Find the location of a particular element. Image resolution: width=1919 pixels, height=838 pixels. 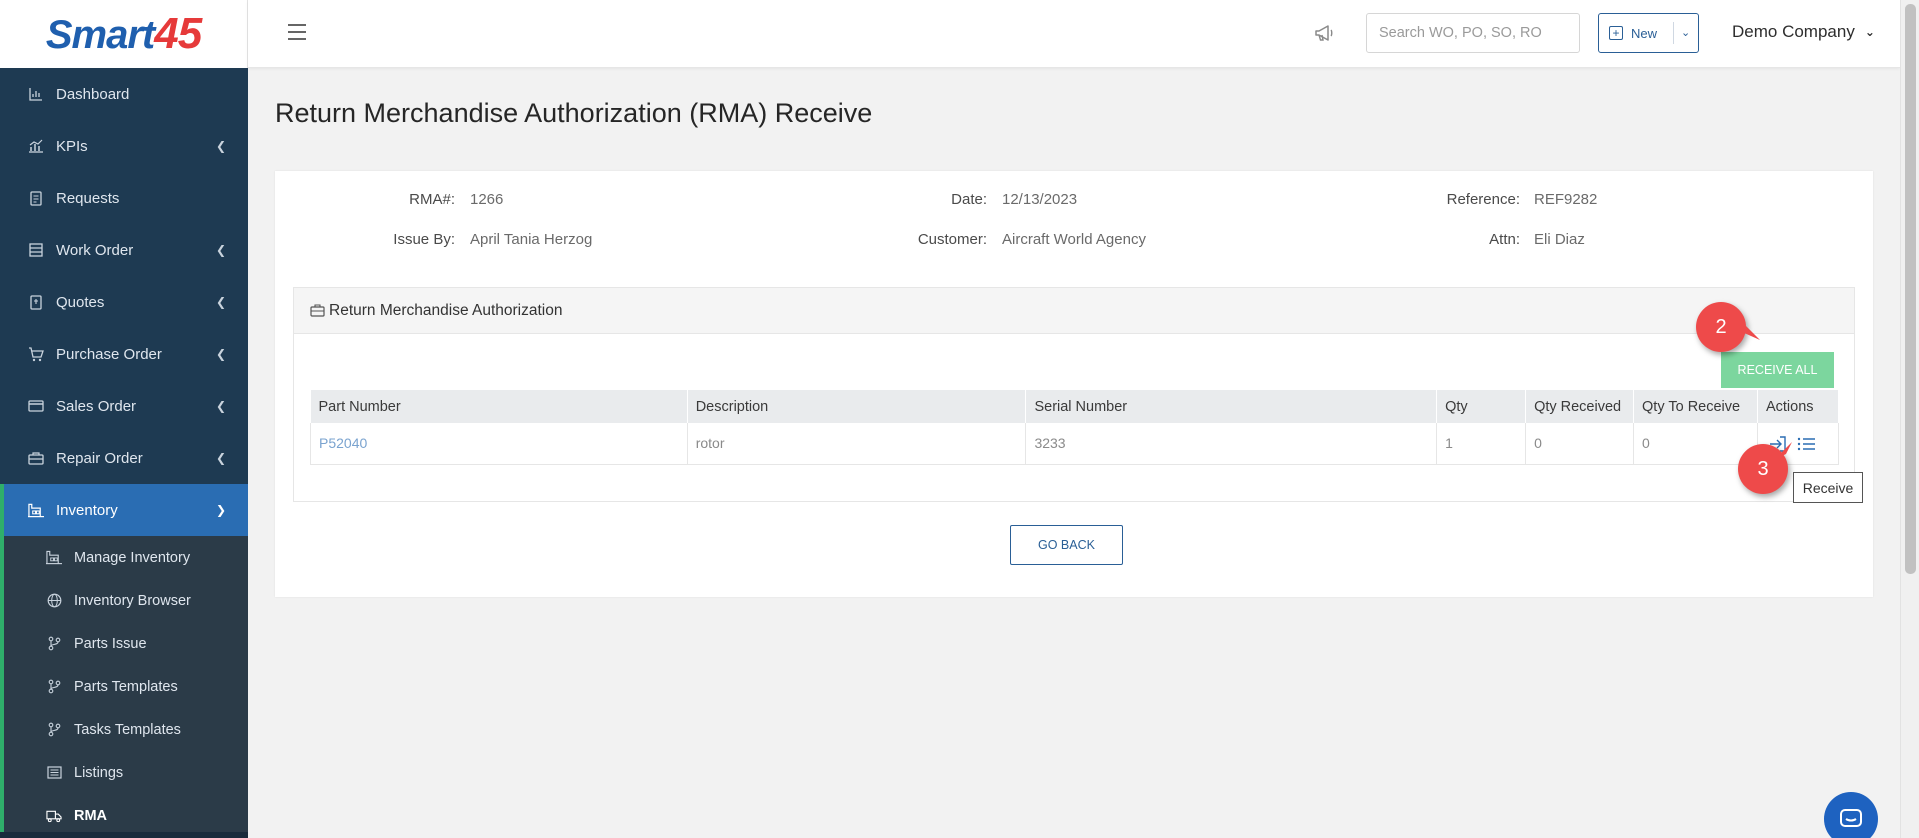

column-header: Qty is located at coordinates (1481, 406).